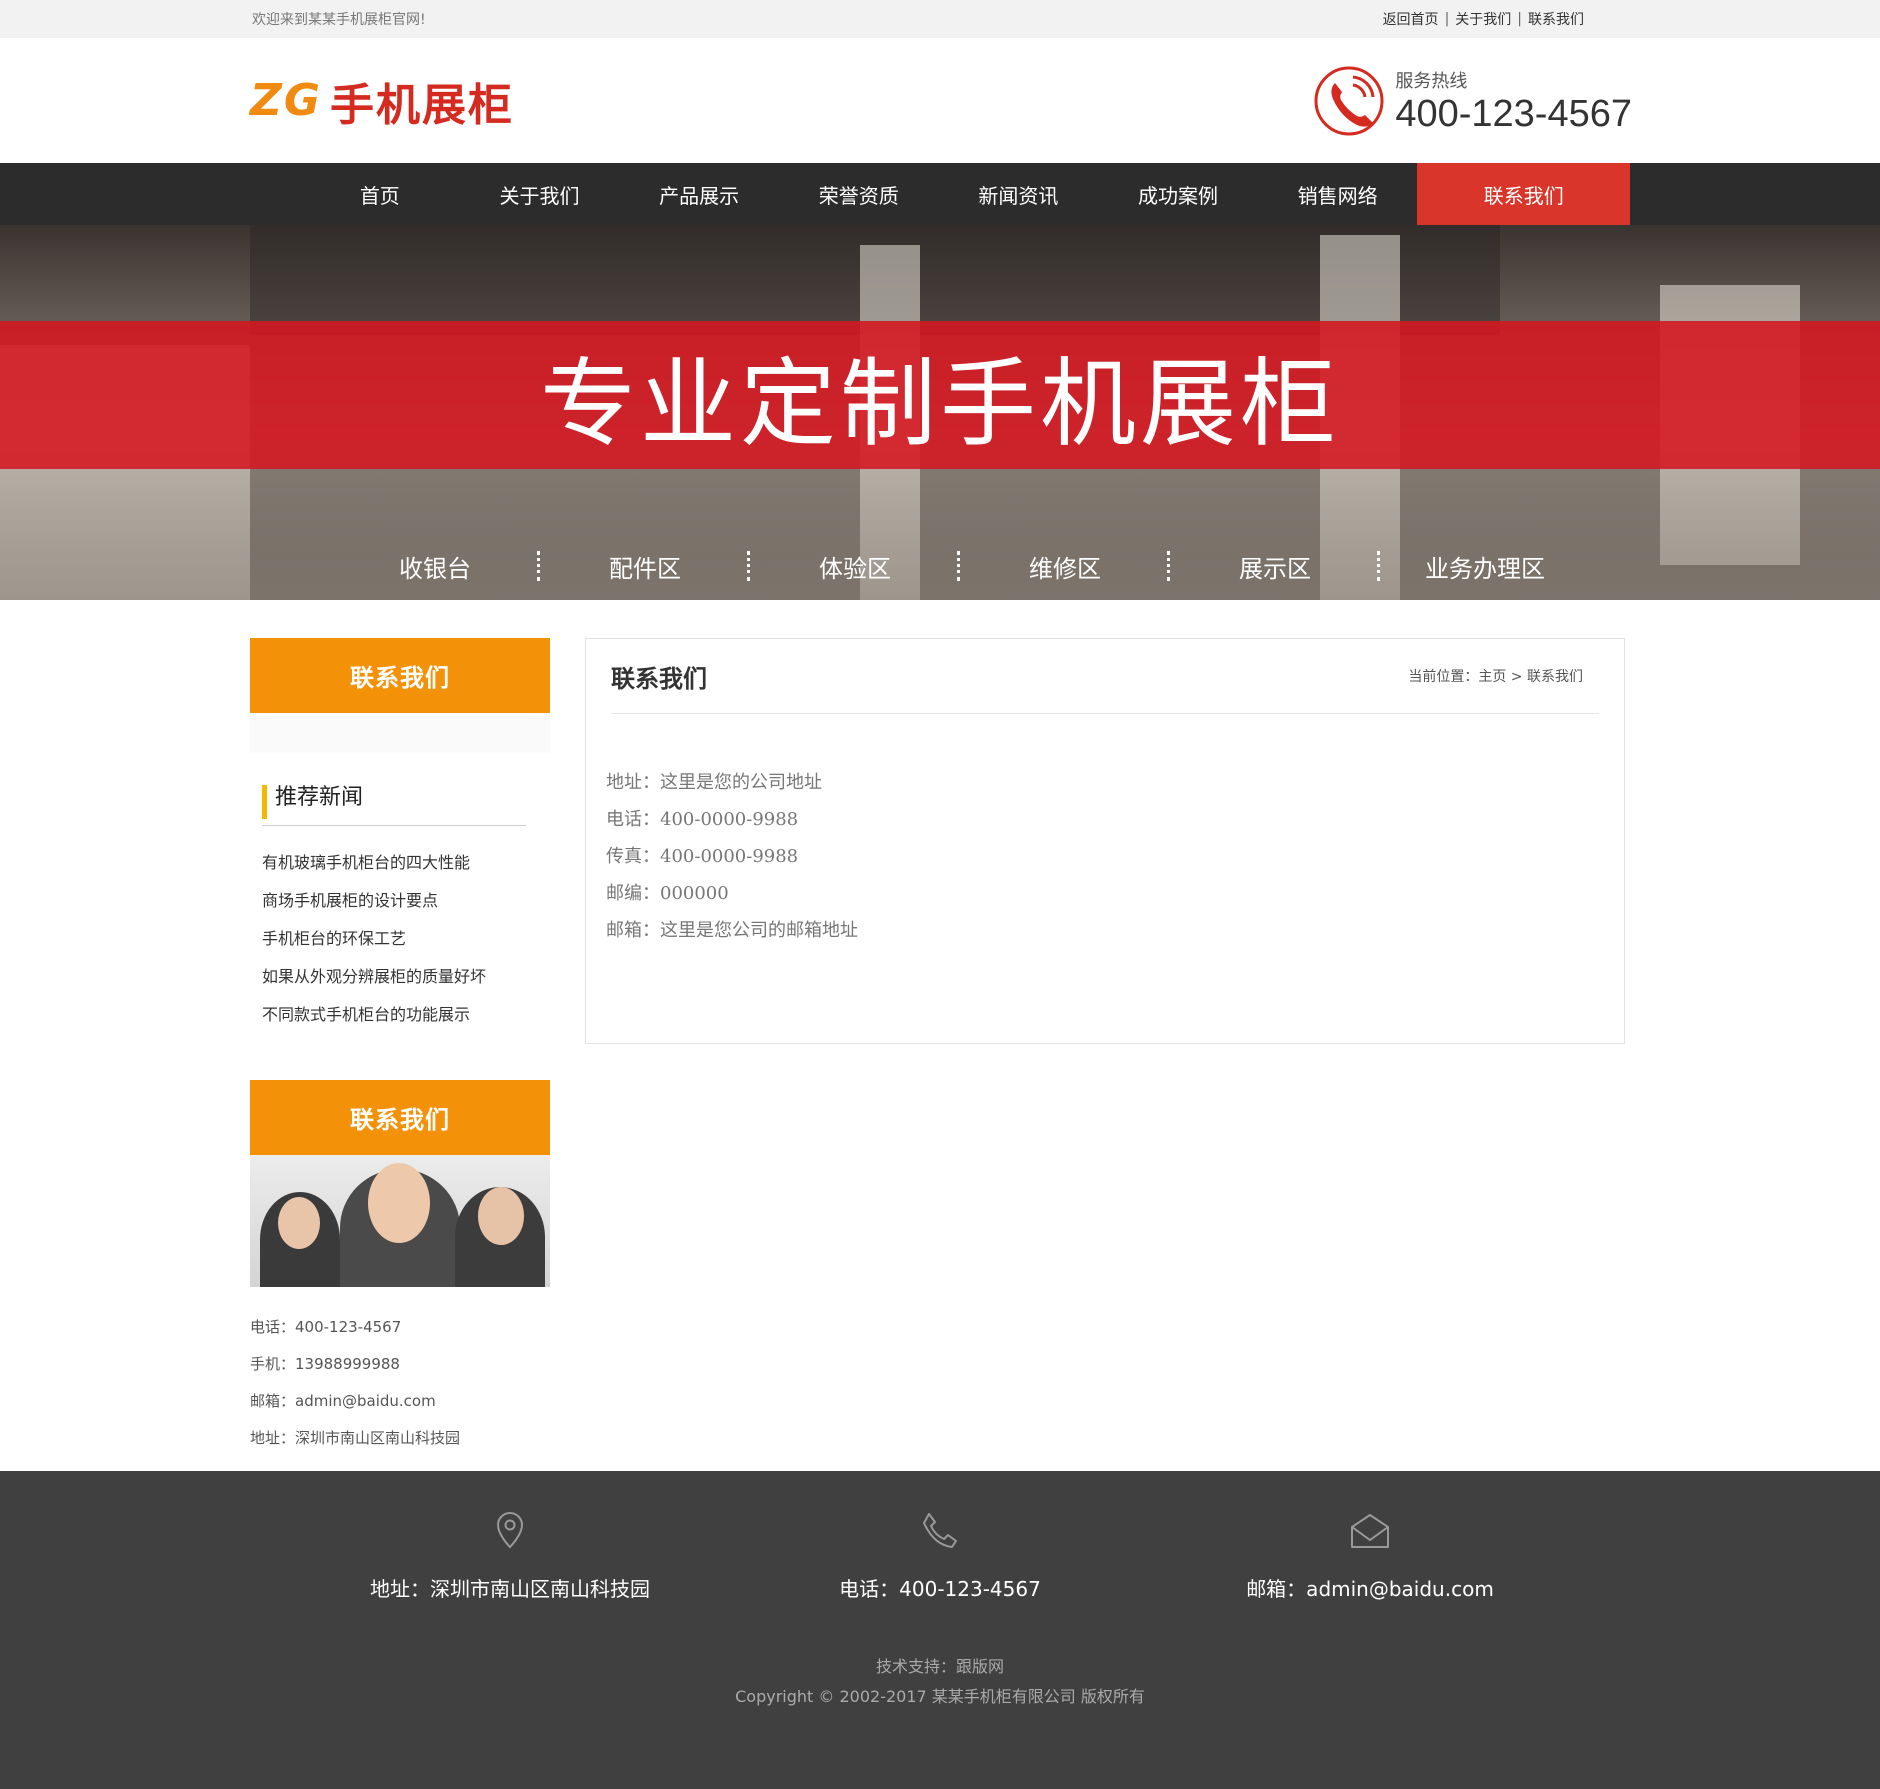 The height and width of the screenshot is (1789, 1880). I want to click on phone-icon, so click(1349, 100).